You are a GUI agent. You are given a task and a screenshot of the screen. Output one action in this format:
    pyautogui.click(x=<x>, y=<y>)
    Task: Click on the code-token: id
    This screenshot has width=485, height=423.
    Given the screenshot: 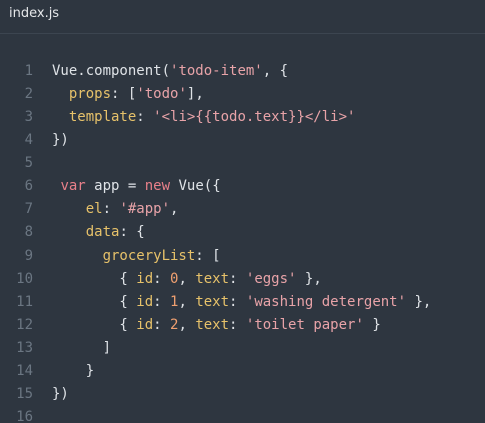 What is the action you would take?
    pyautogui.click(x=145, y=278)
    